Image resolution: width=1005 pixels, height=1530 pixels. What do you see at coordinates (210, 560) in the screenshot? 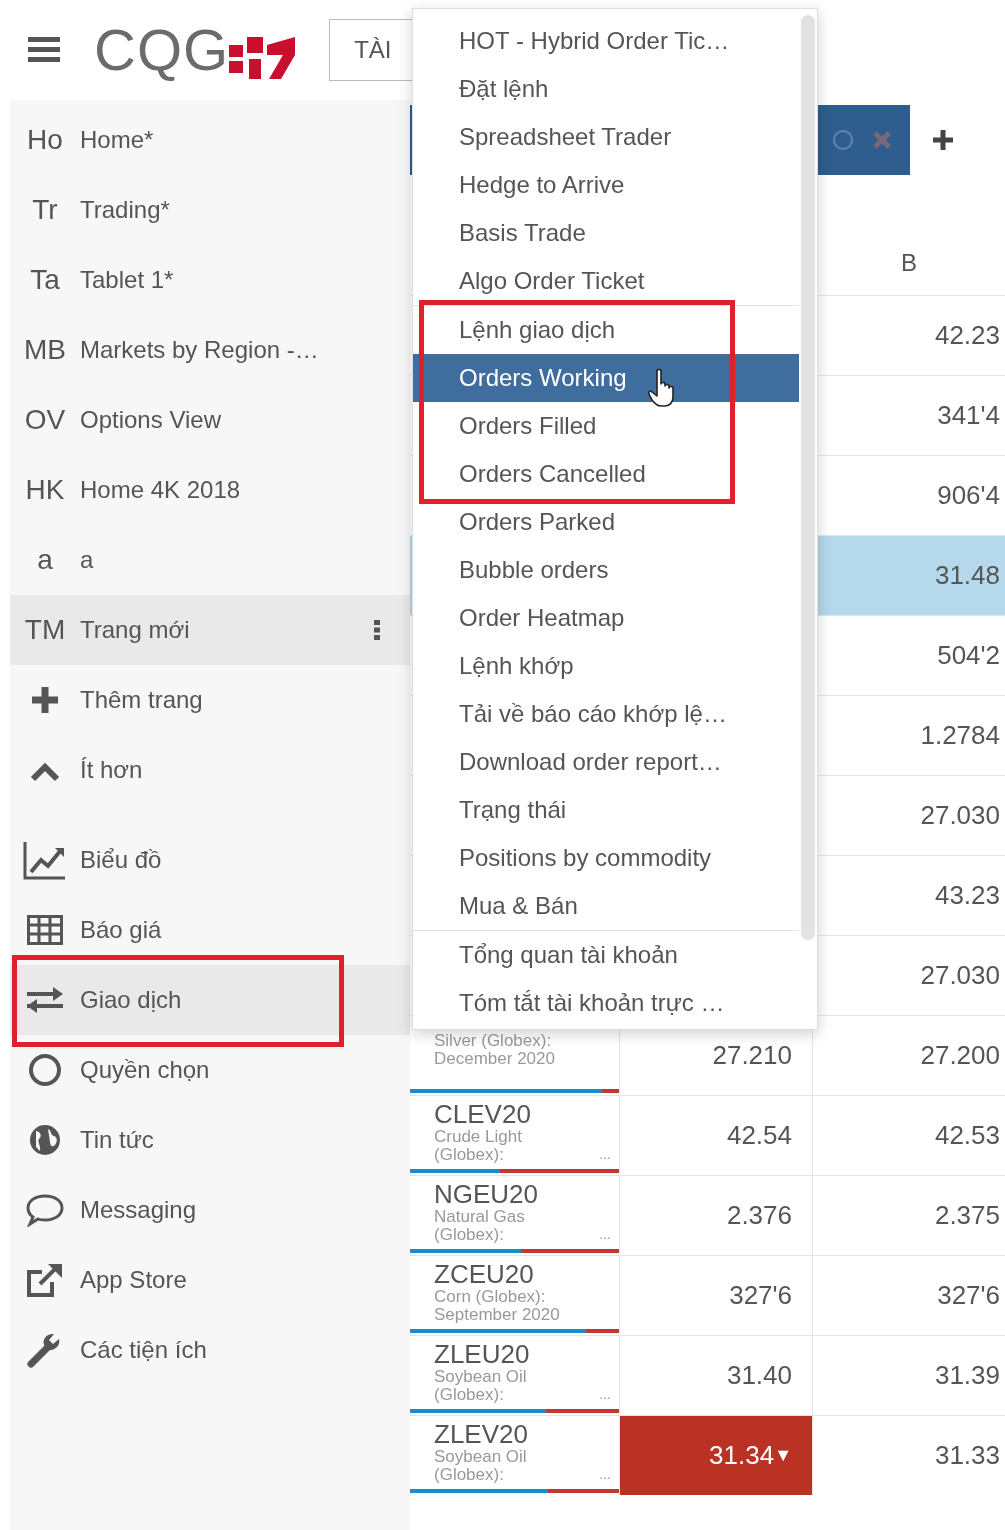
I see `page-item: a a` at bounding box center [210, 560].